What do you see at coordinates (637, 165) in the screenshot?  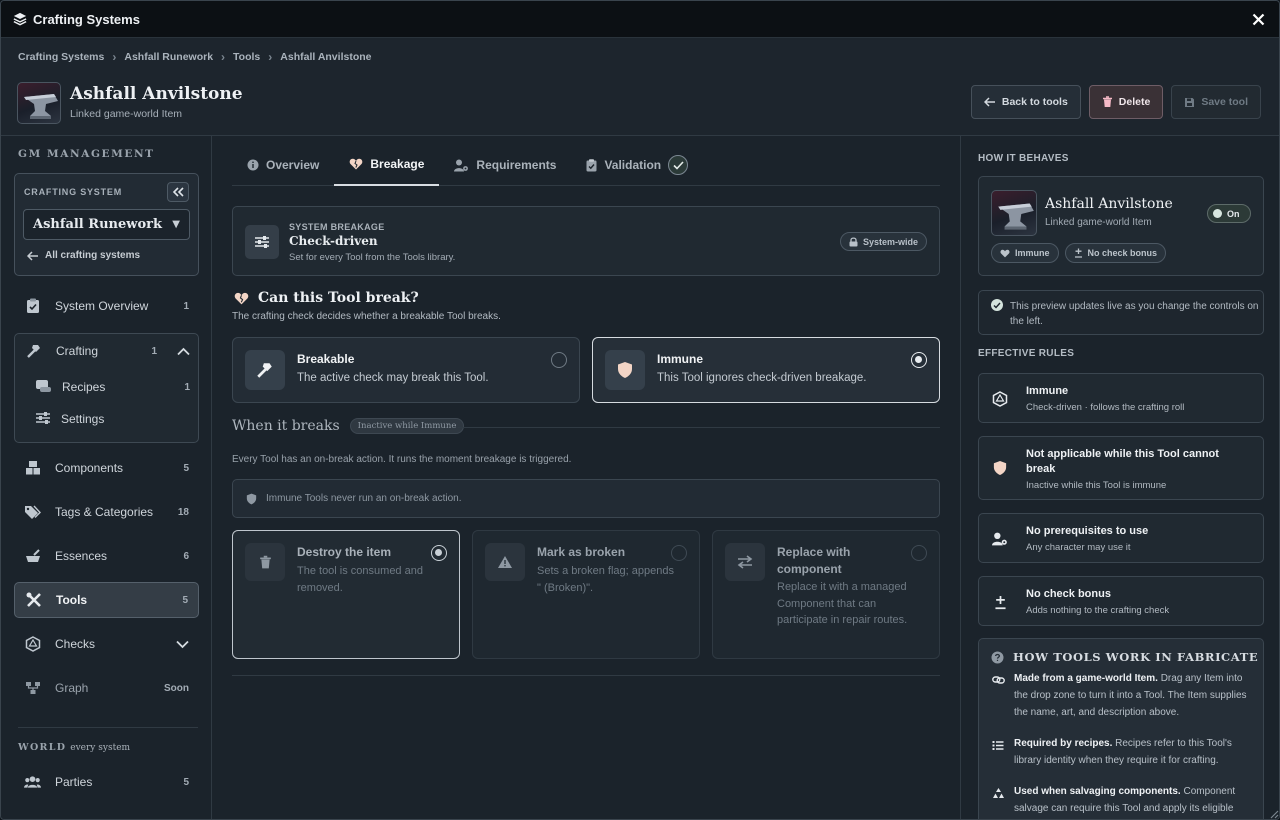 I see `tab-validation: Validation` at bounding box center [637, 165].